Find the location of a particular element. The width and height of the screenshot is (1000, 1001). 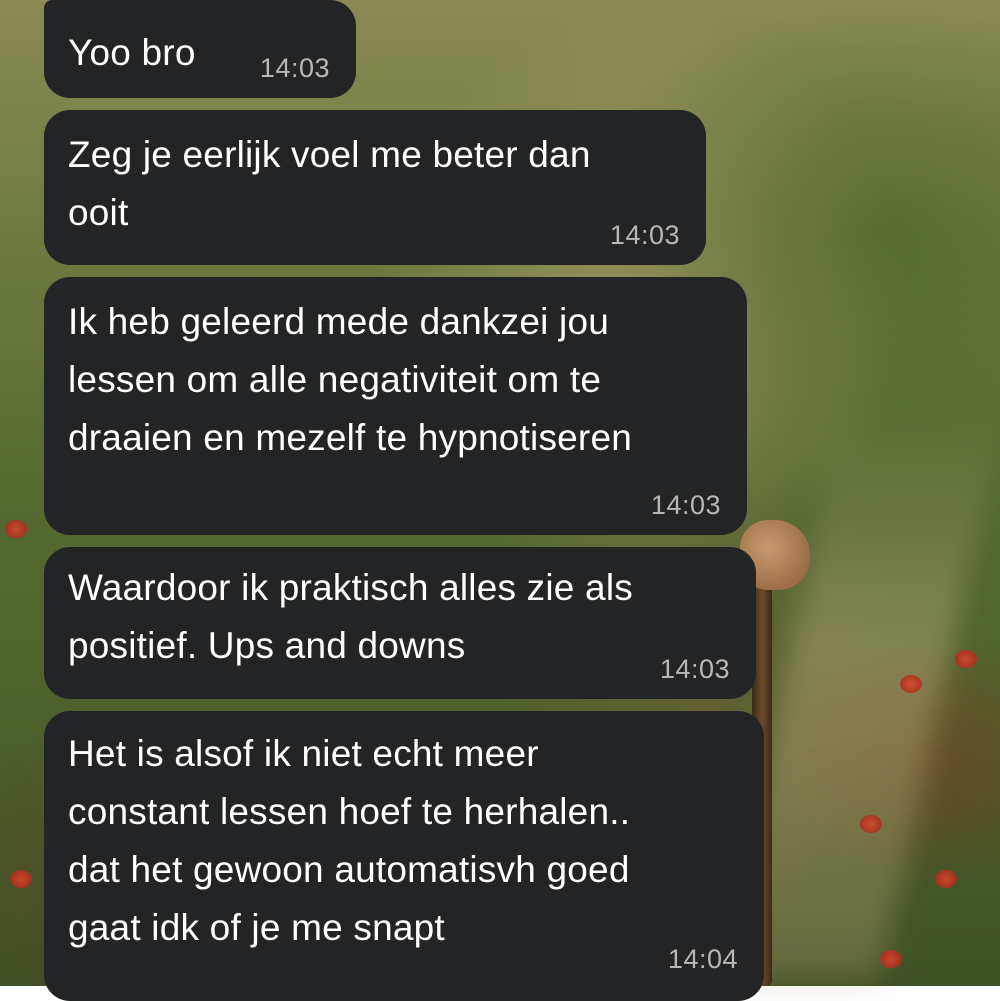

message-time: 14:04 is located at coordinates (702, 959).